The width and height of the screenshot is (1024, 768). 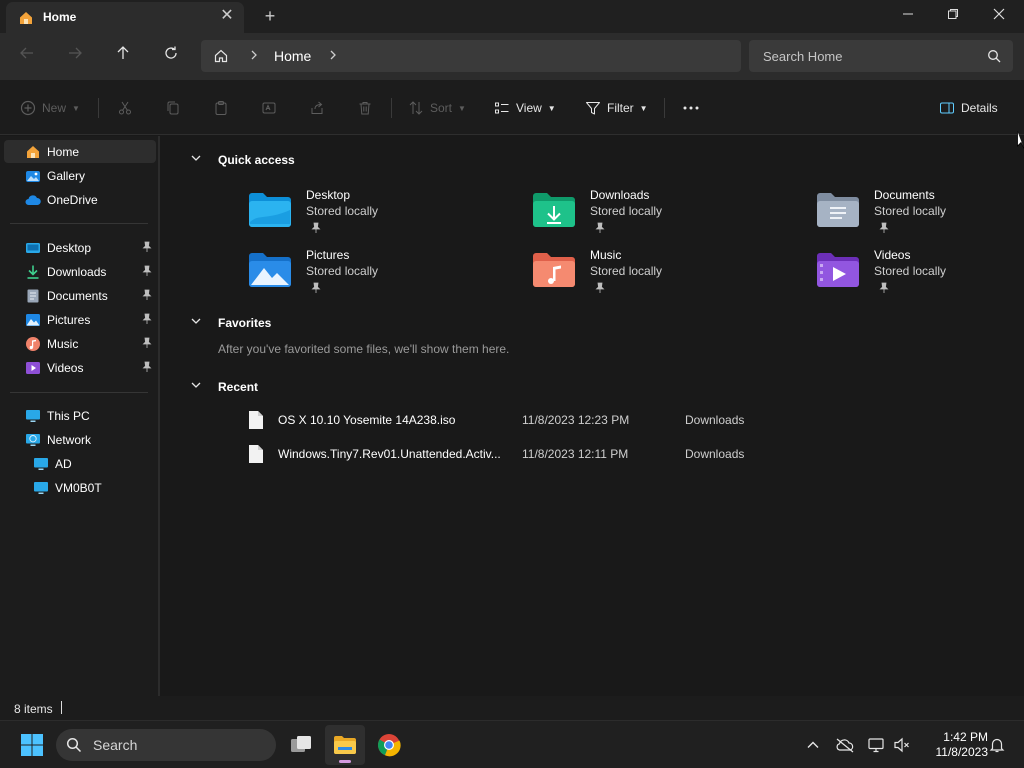 What do you see at coordinates (813, 745) in the screenshot?
I see `show-hidden-icons-button` at bounding box center [813, 745].